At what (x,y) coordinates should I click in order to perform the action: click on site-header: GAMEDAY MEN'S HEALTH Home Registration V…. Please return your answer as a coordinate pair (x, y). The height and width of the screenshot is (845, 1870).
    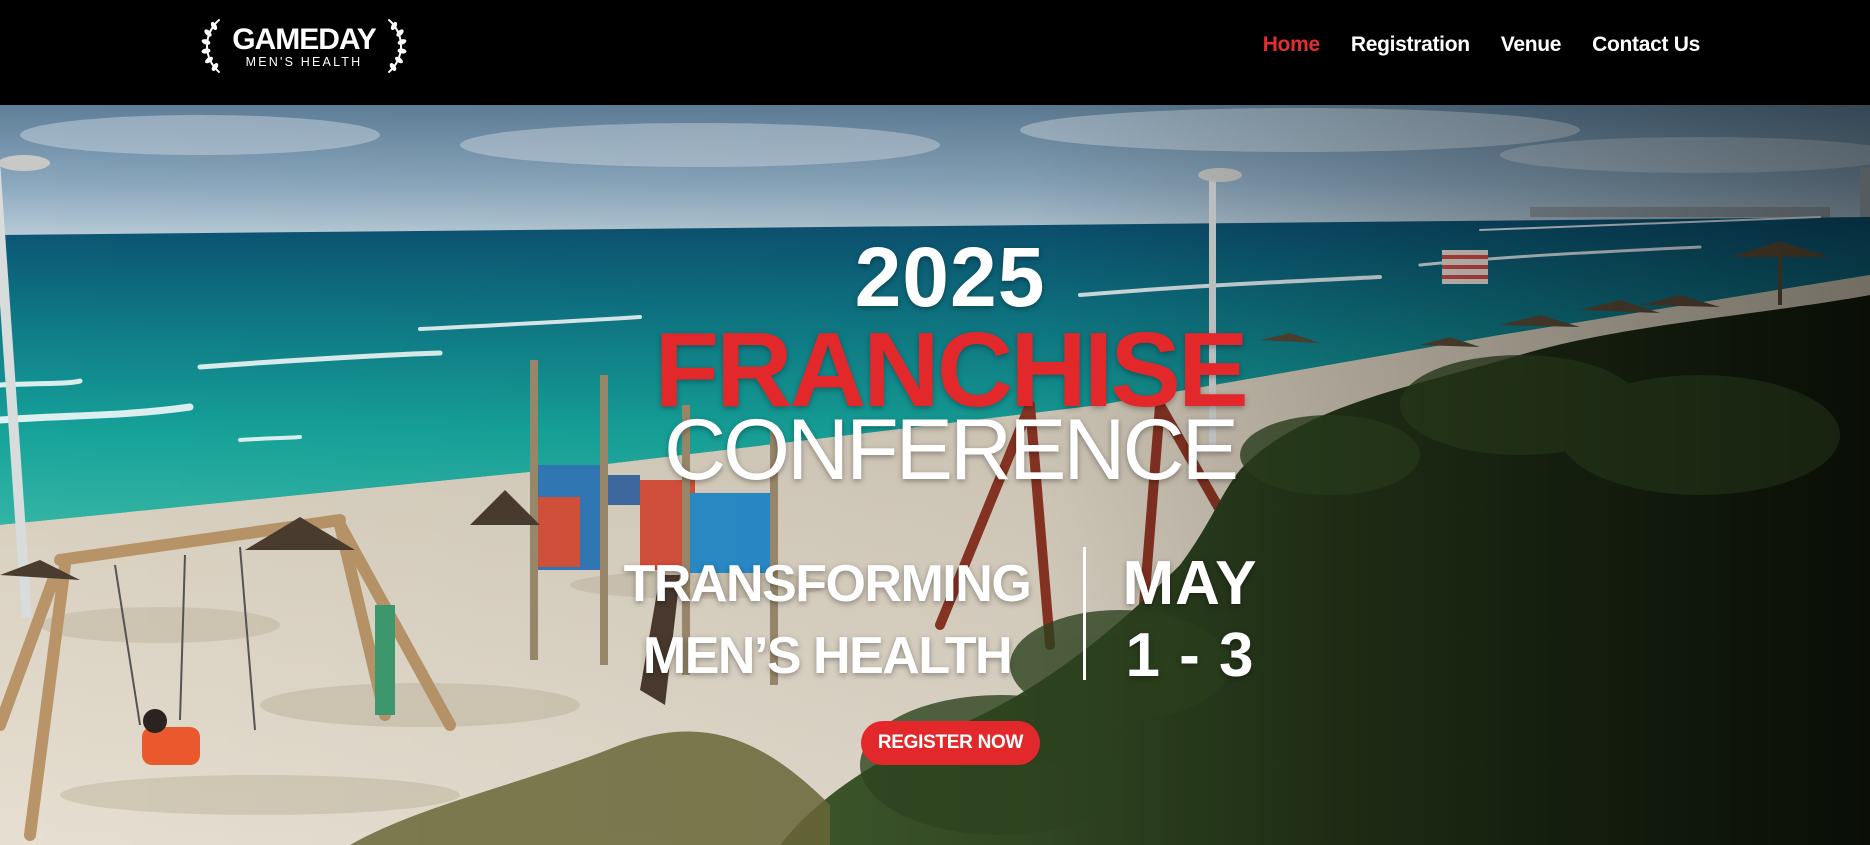
    Looking at the image, I should click on (935, 52).